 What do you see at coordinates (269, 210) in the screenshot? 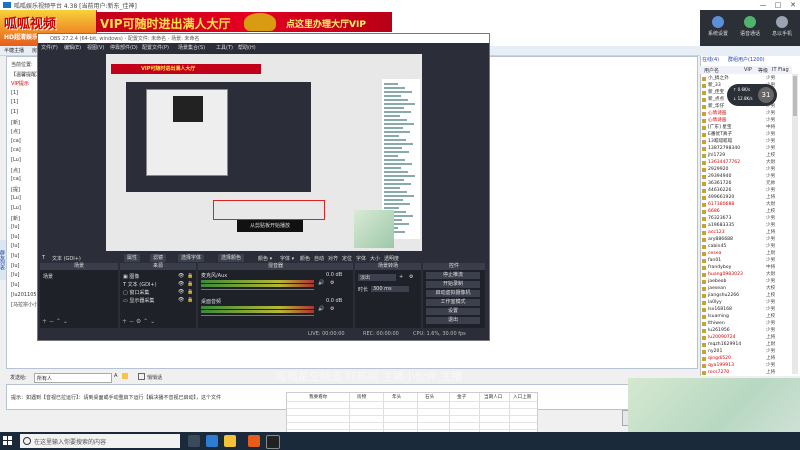
I see `selection-box` at bounding box center [269, 210].